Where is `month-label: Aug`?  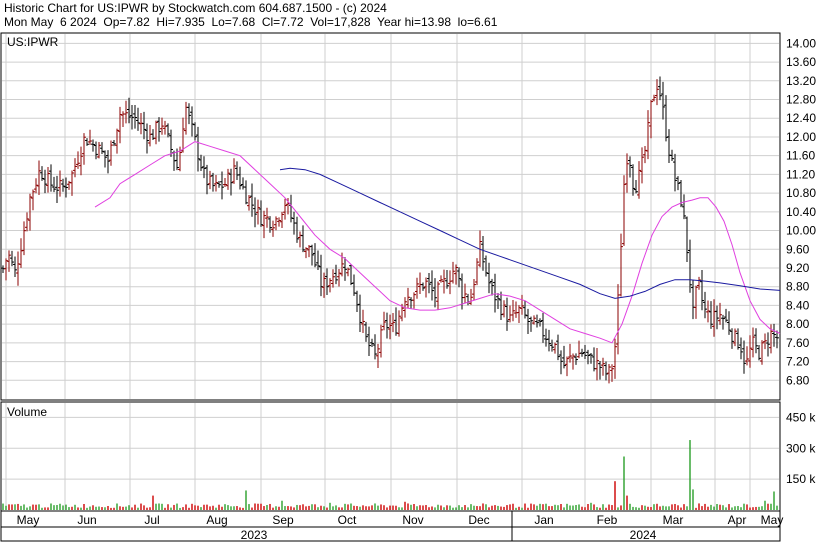 month-label: Aug is located at coordinates (216, 520).